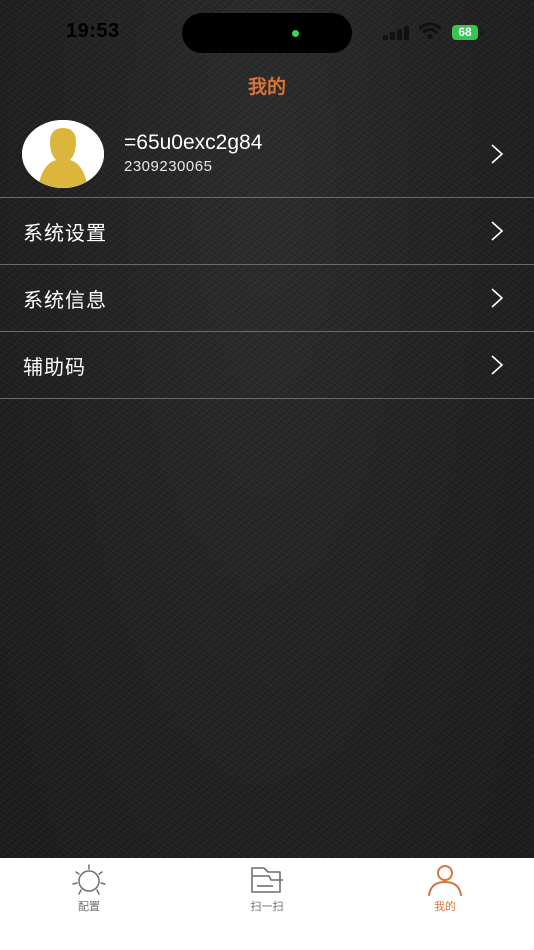 Image resolution: width=534 pixels, height=950 pixels. What do you see at coordinates (65, 234) in the screenshot?
I see `menu-item-label: 系统设置` at bounding box center [65, 234].